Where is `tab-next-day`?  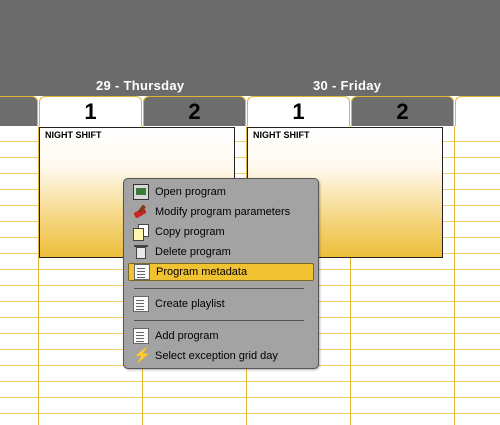
tab-next-day is located at coordinates (477, 111).